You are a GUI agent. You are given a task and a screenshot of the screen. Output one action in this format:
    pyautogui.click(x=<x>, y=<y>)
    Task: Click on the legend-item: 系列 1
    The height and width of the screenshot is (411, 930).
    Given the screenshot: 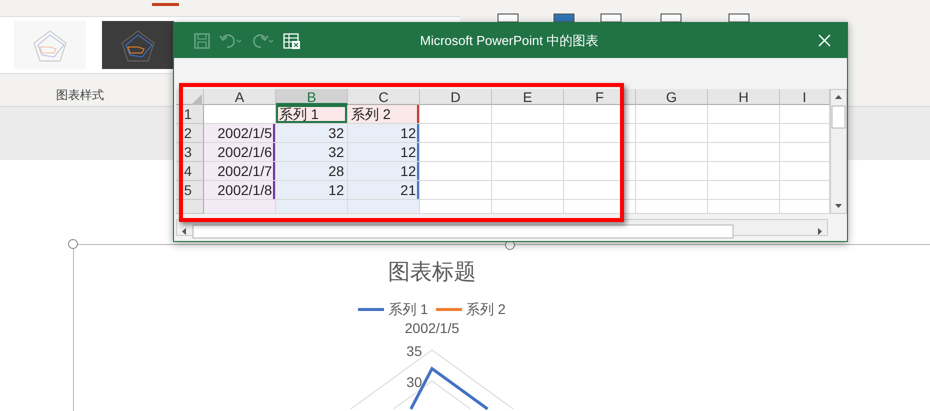 What is the action you would take?
    pyautogui.click(x=393, y=309)
    